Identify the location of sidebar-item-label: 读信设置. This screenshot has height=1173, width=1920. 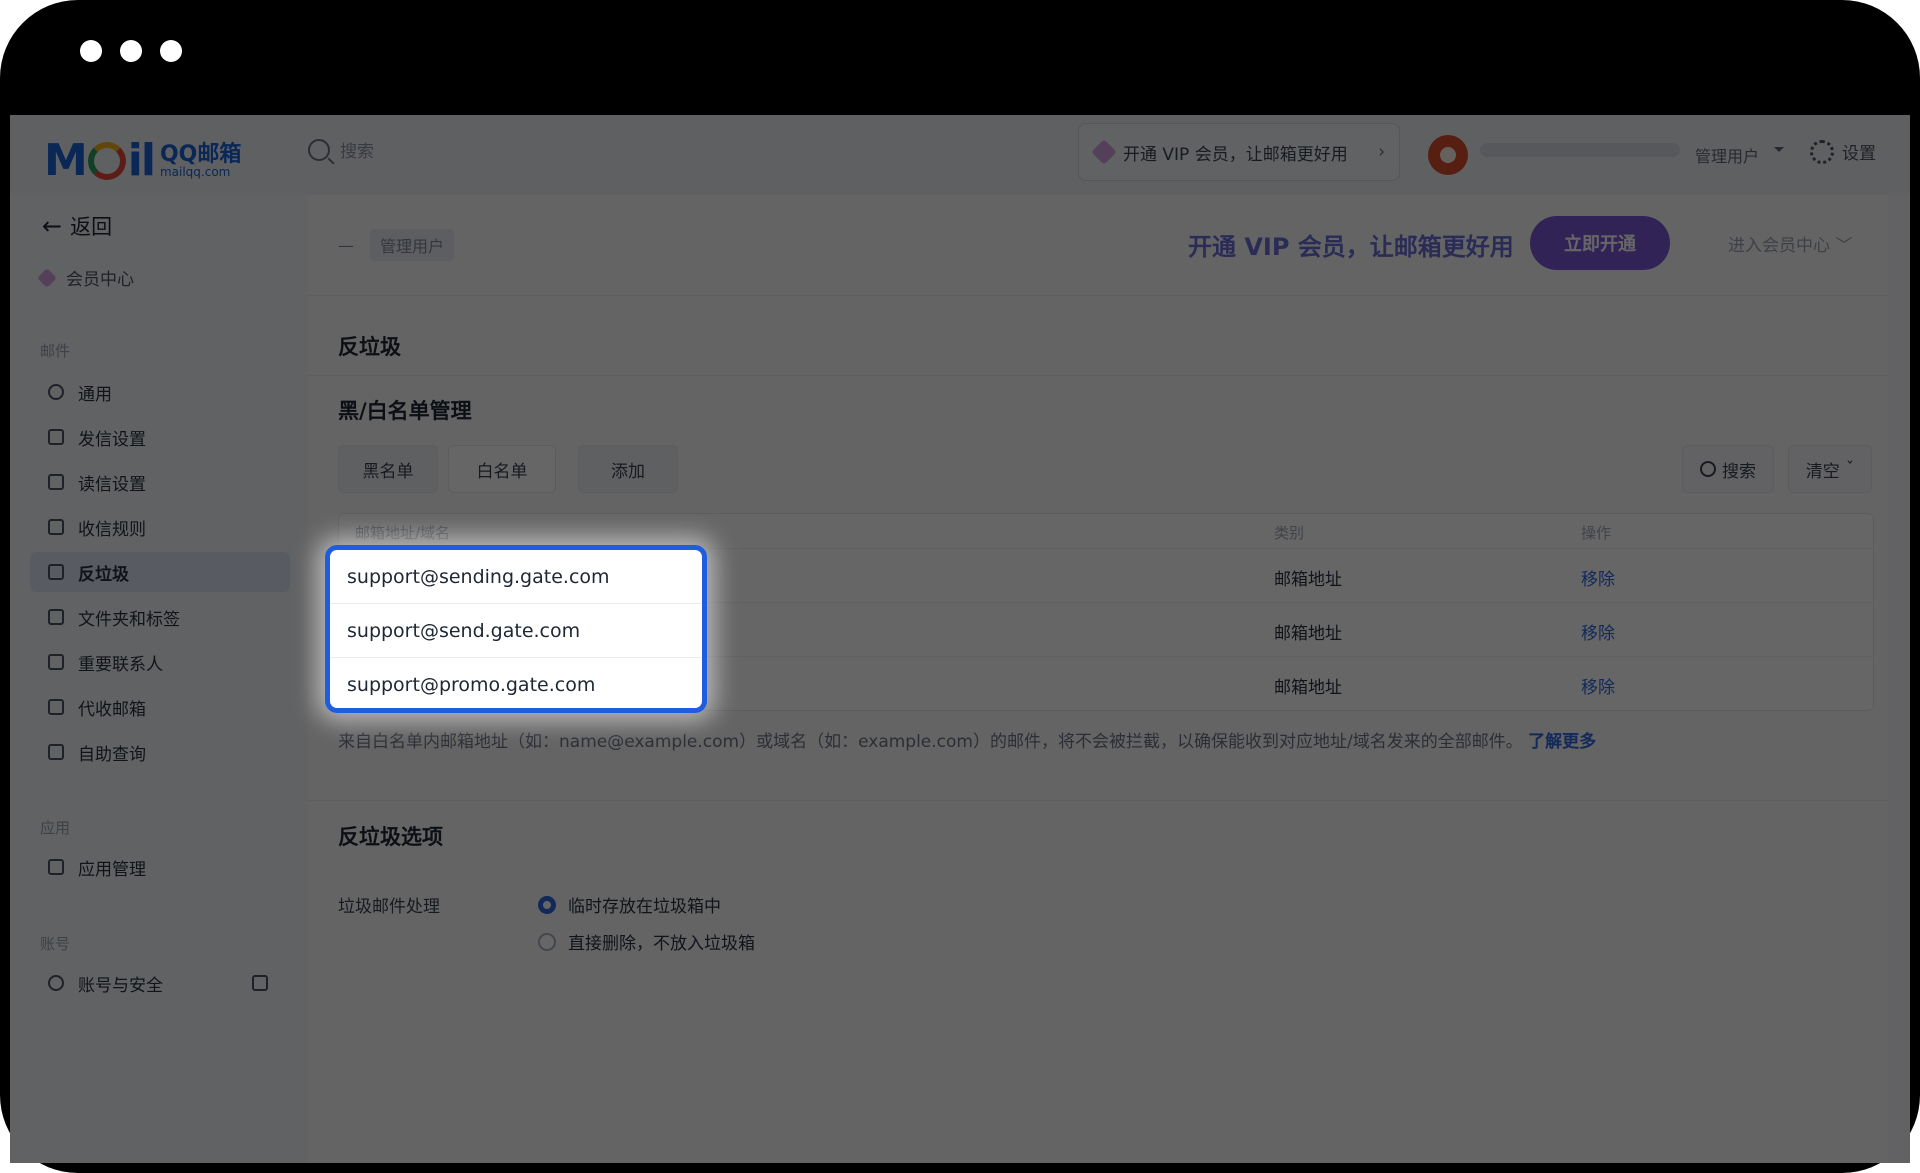
(112, 484).